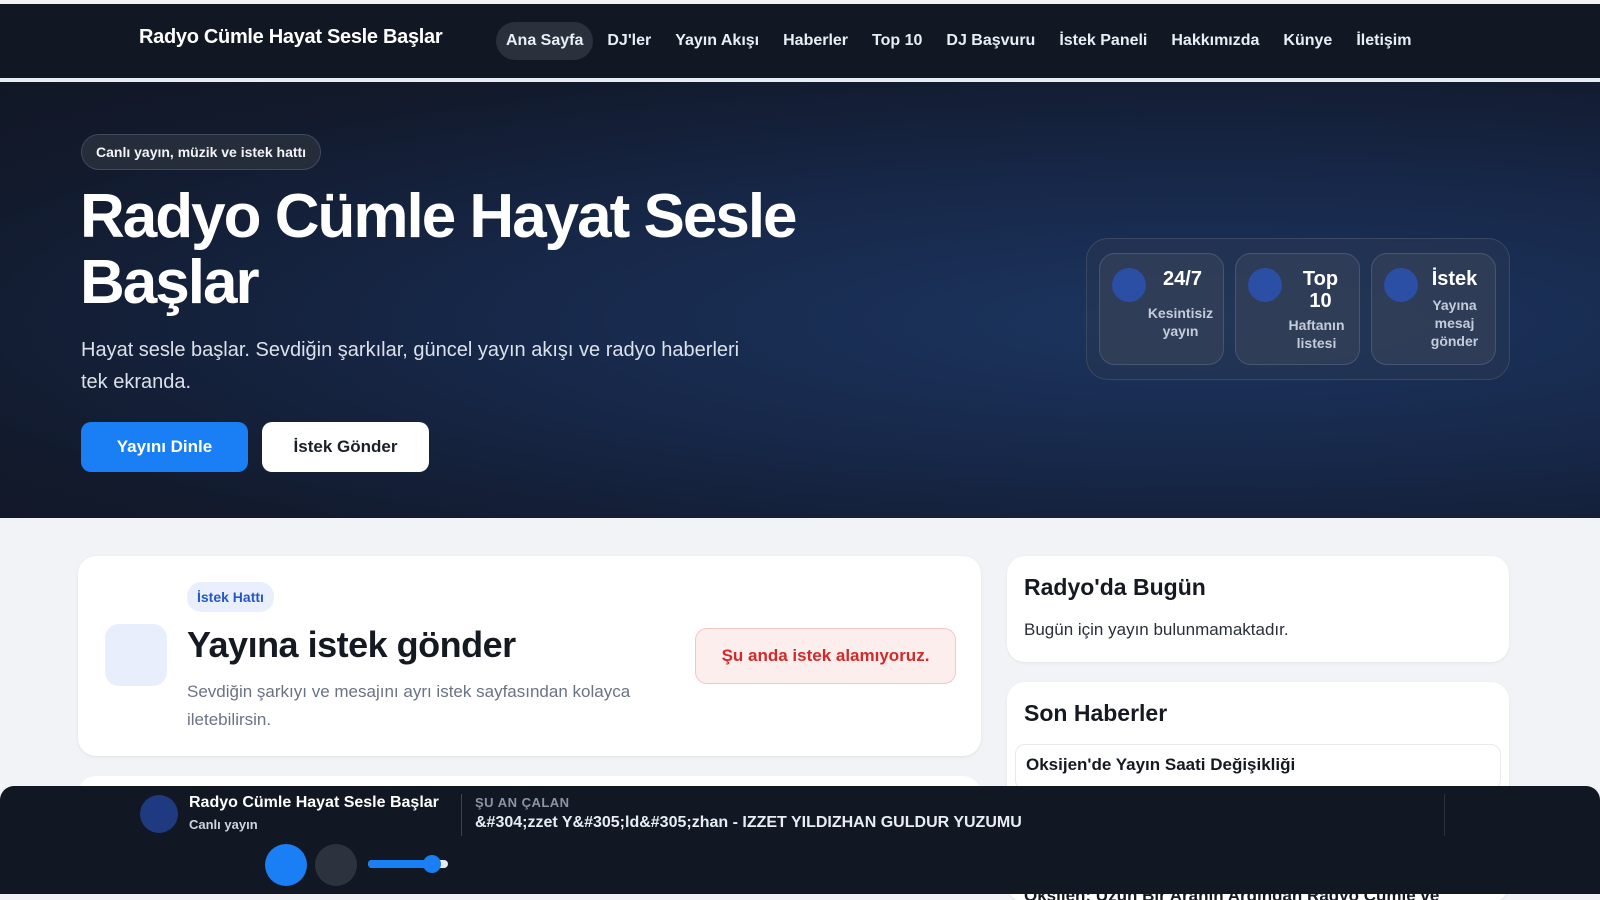  I want to click on stat-card-247: 24/7 Kesintisiz yayın, so click(1161, 309).